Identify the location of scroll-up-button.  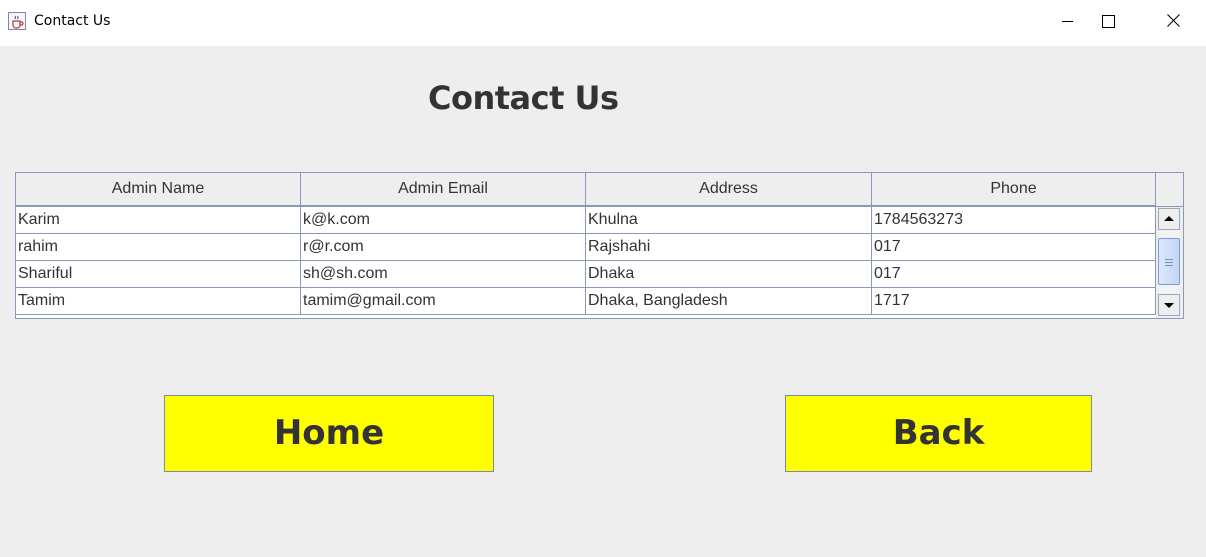
(1169, 219).